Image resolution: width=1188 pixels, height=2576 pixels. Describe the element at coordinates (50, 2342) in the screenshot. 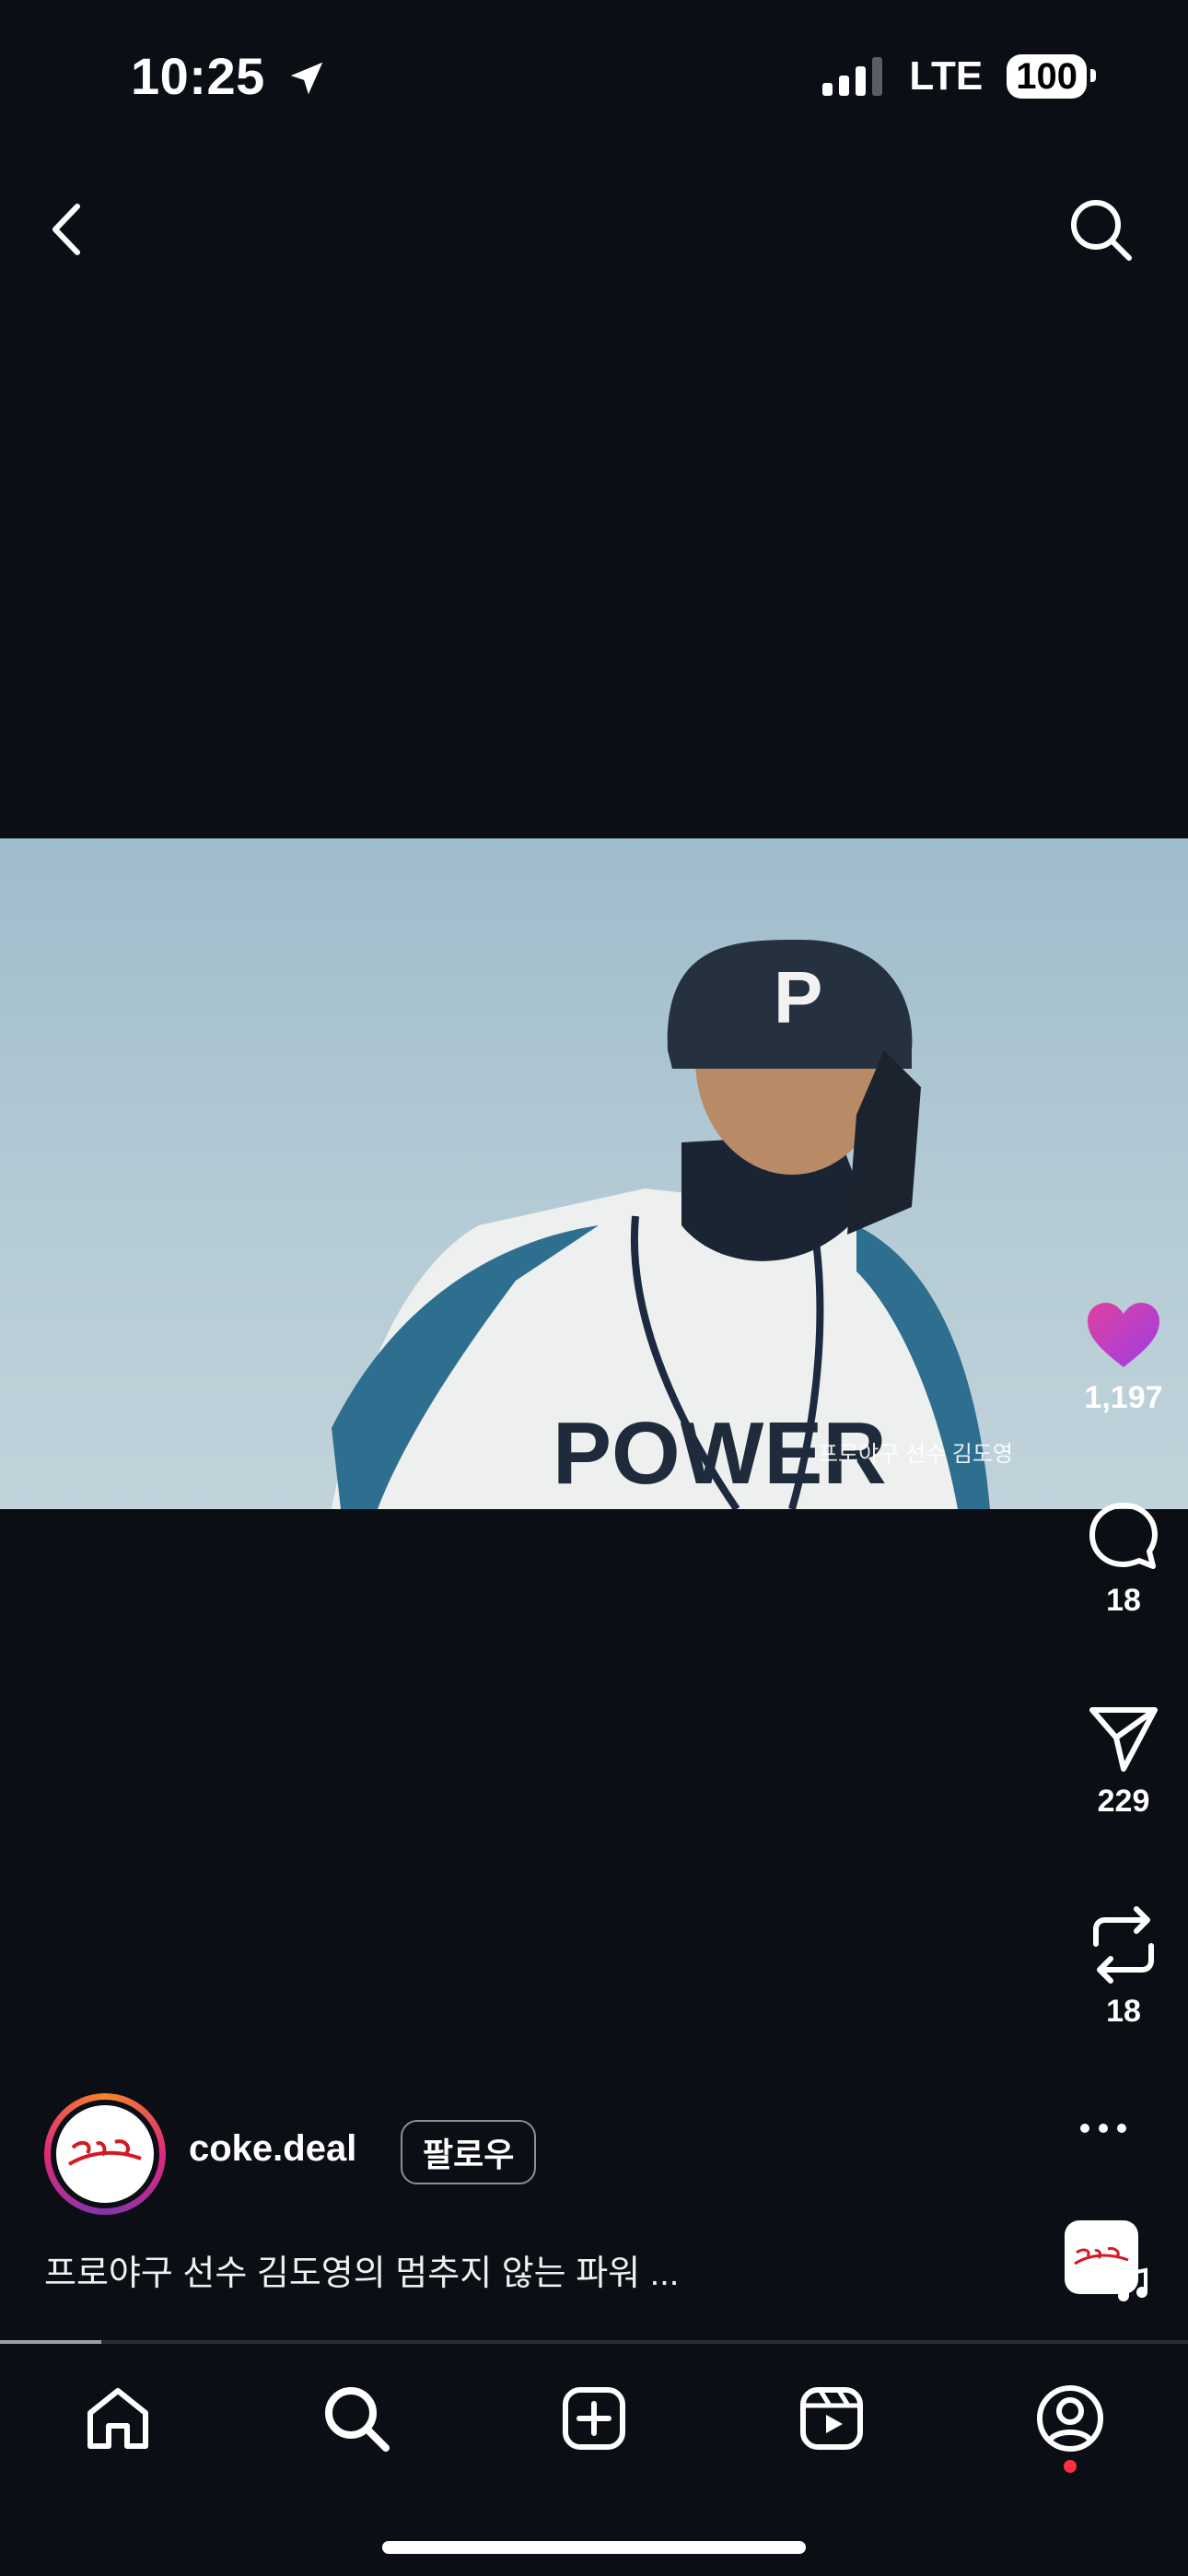

I see `video-progress-fill` at that location.